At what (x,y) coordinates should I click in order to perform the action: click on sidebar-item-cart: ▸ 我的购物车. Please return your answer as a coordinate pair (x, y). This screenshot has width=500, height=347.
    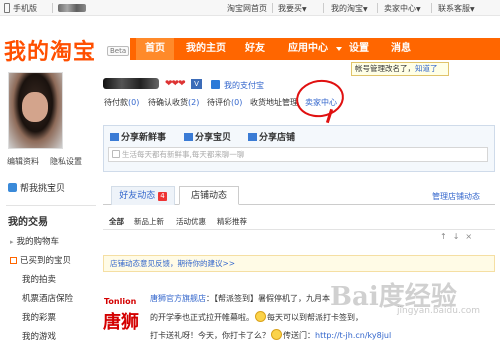
    Looking at the image, I should click on (34, 241).